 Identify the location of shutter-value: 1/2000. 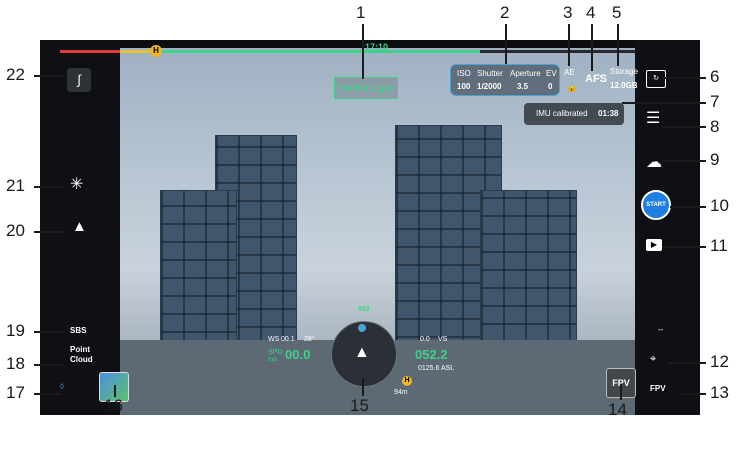
(489, 86).